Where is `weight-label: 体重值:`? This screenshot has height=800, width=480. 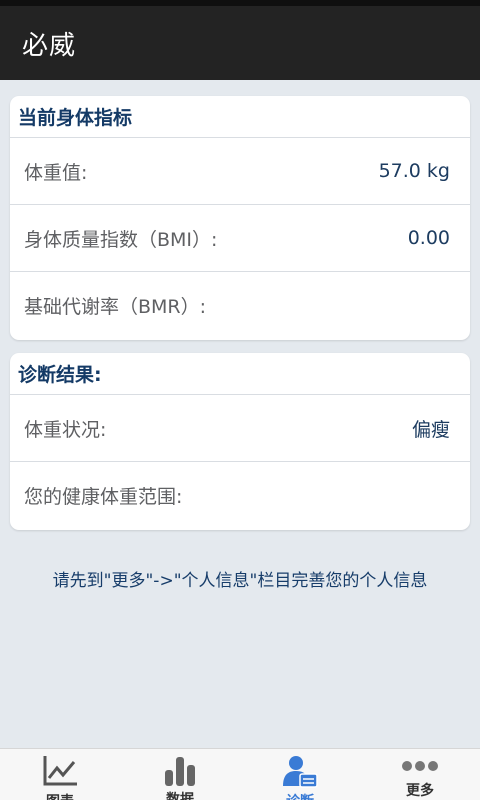
weight-label: 体重值: is located at coordinates (56, 172).